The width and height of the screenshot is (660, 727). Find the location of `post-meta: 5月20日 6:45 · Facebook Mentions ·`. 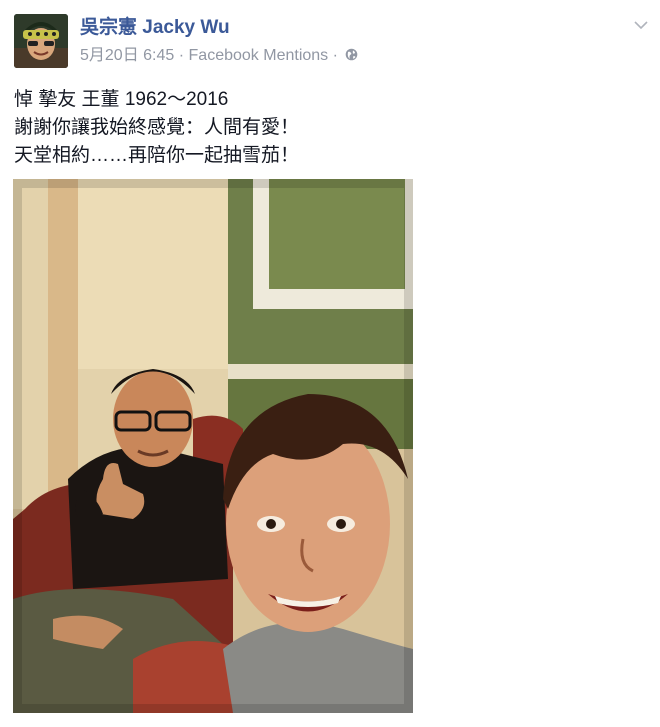

post-meta: 5月20日 6:45 · Facebook Mentions · is located at coordinates (219, 56).